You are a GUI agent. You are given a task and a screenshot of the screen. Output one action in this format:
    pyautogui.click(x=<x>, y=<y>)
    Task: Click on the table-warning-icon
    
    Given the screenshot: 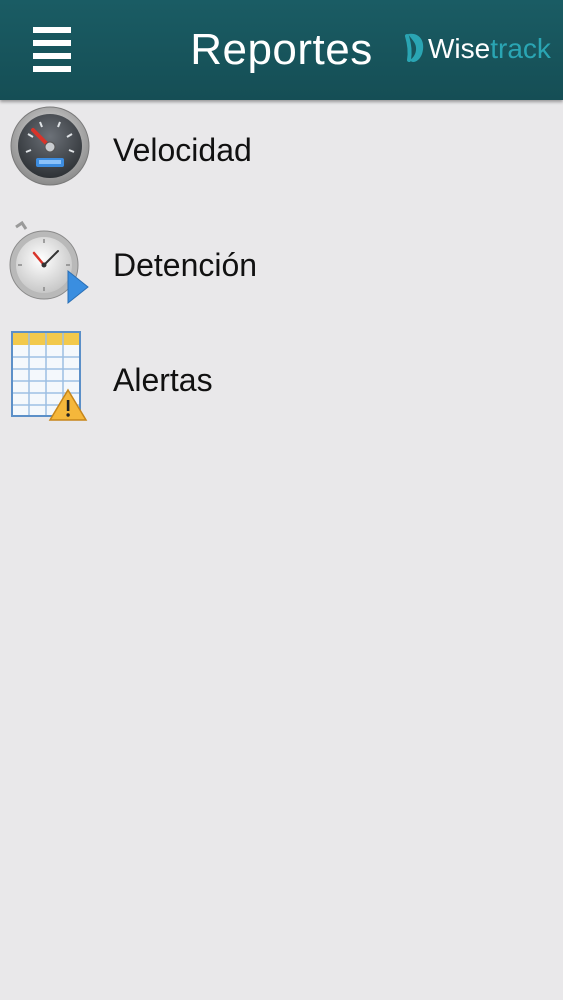 What is the action you would take?
    pyautogui.click(x=49, y=376)
    